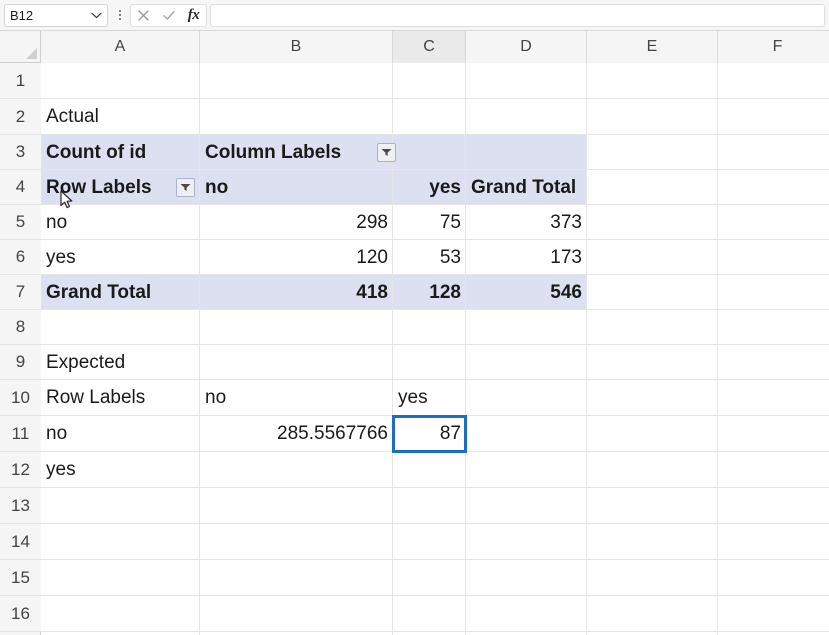 The height and width of the screenshot is (635, 829). What do you see at coordinates (20, 81) in the screenshot?
I see `row-header-1: 1` at bounding box center [20, 81].